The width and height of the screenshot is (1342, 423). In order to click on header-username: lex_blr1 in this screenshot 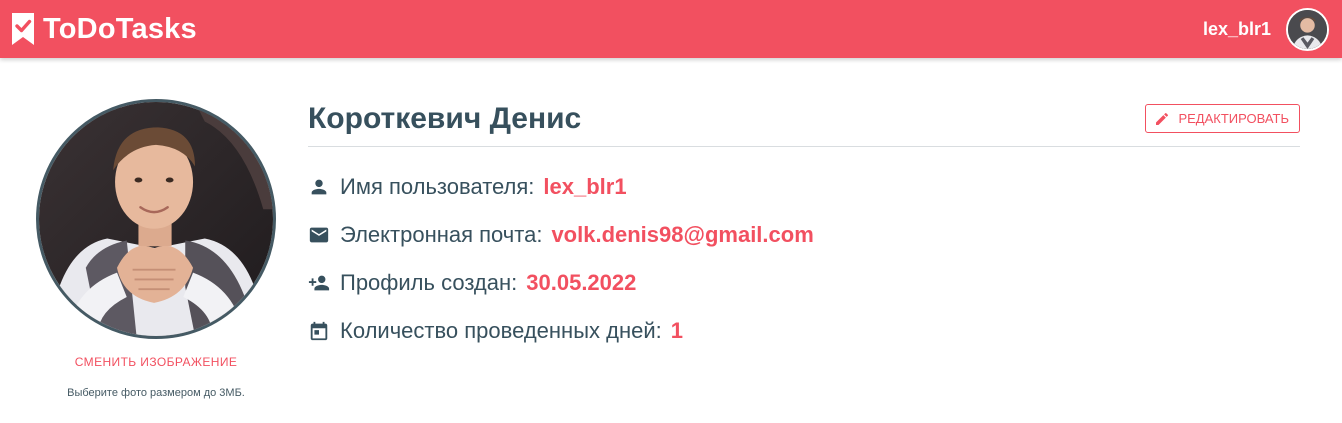, I will do `click(1237, 29)`.